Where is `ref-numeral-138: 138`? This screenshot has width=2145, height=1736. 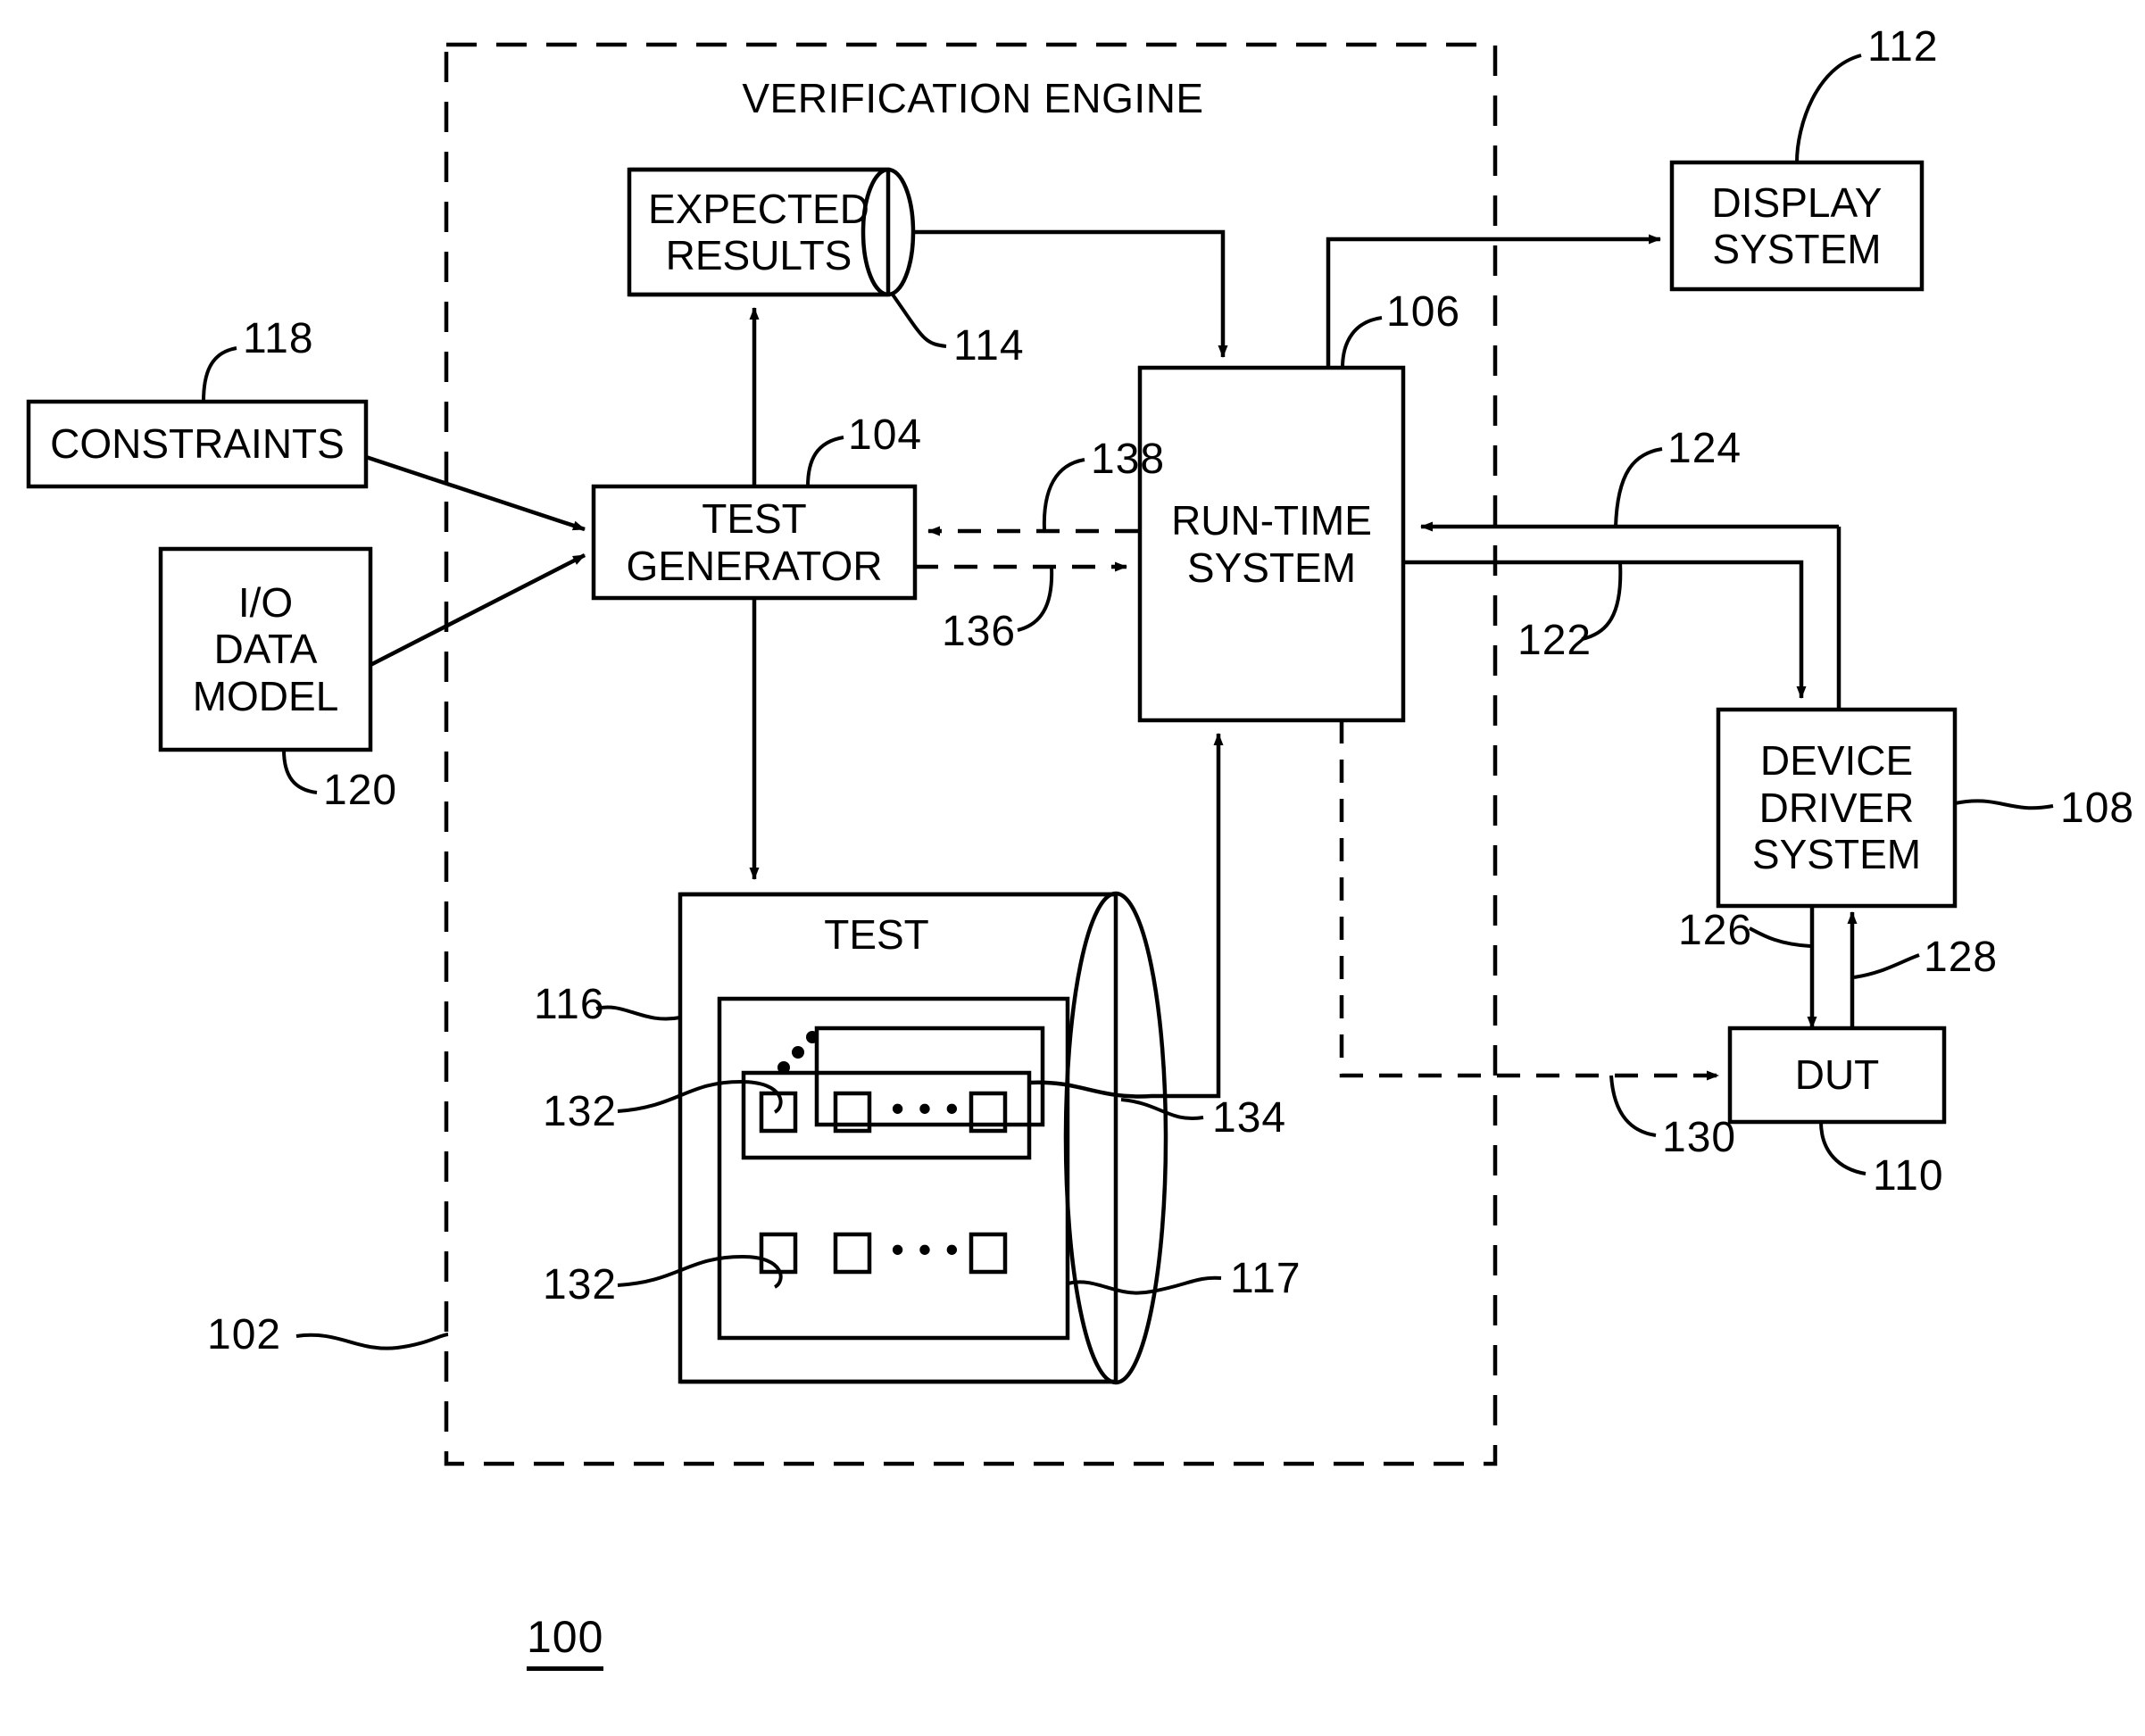 ref-numeral-138: 138 is located at coordinates (1128, 459).